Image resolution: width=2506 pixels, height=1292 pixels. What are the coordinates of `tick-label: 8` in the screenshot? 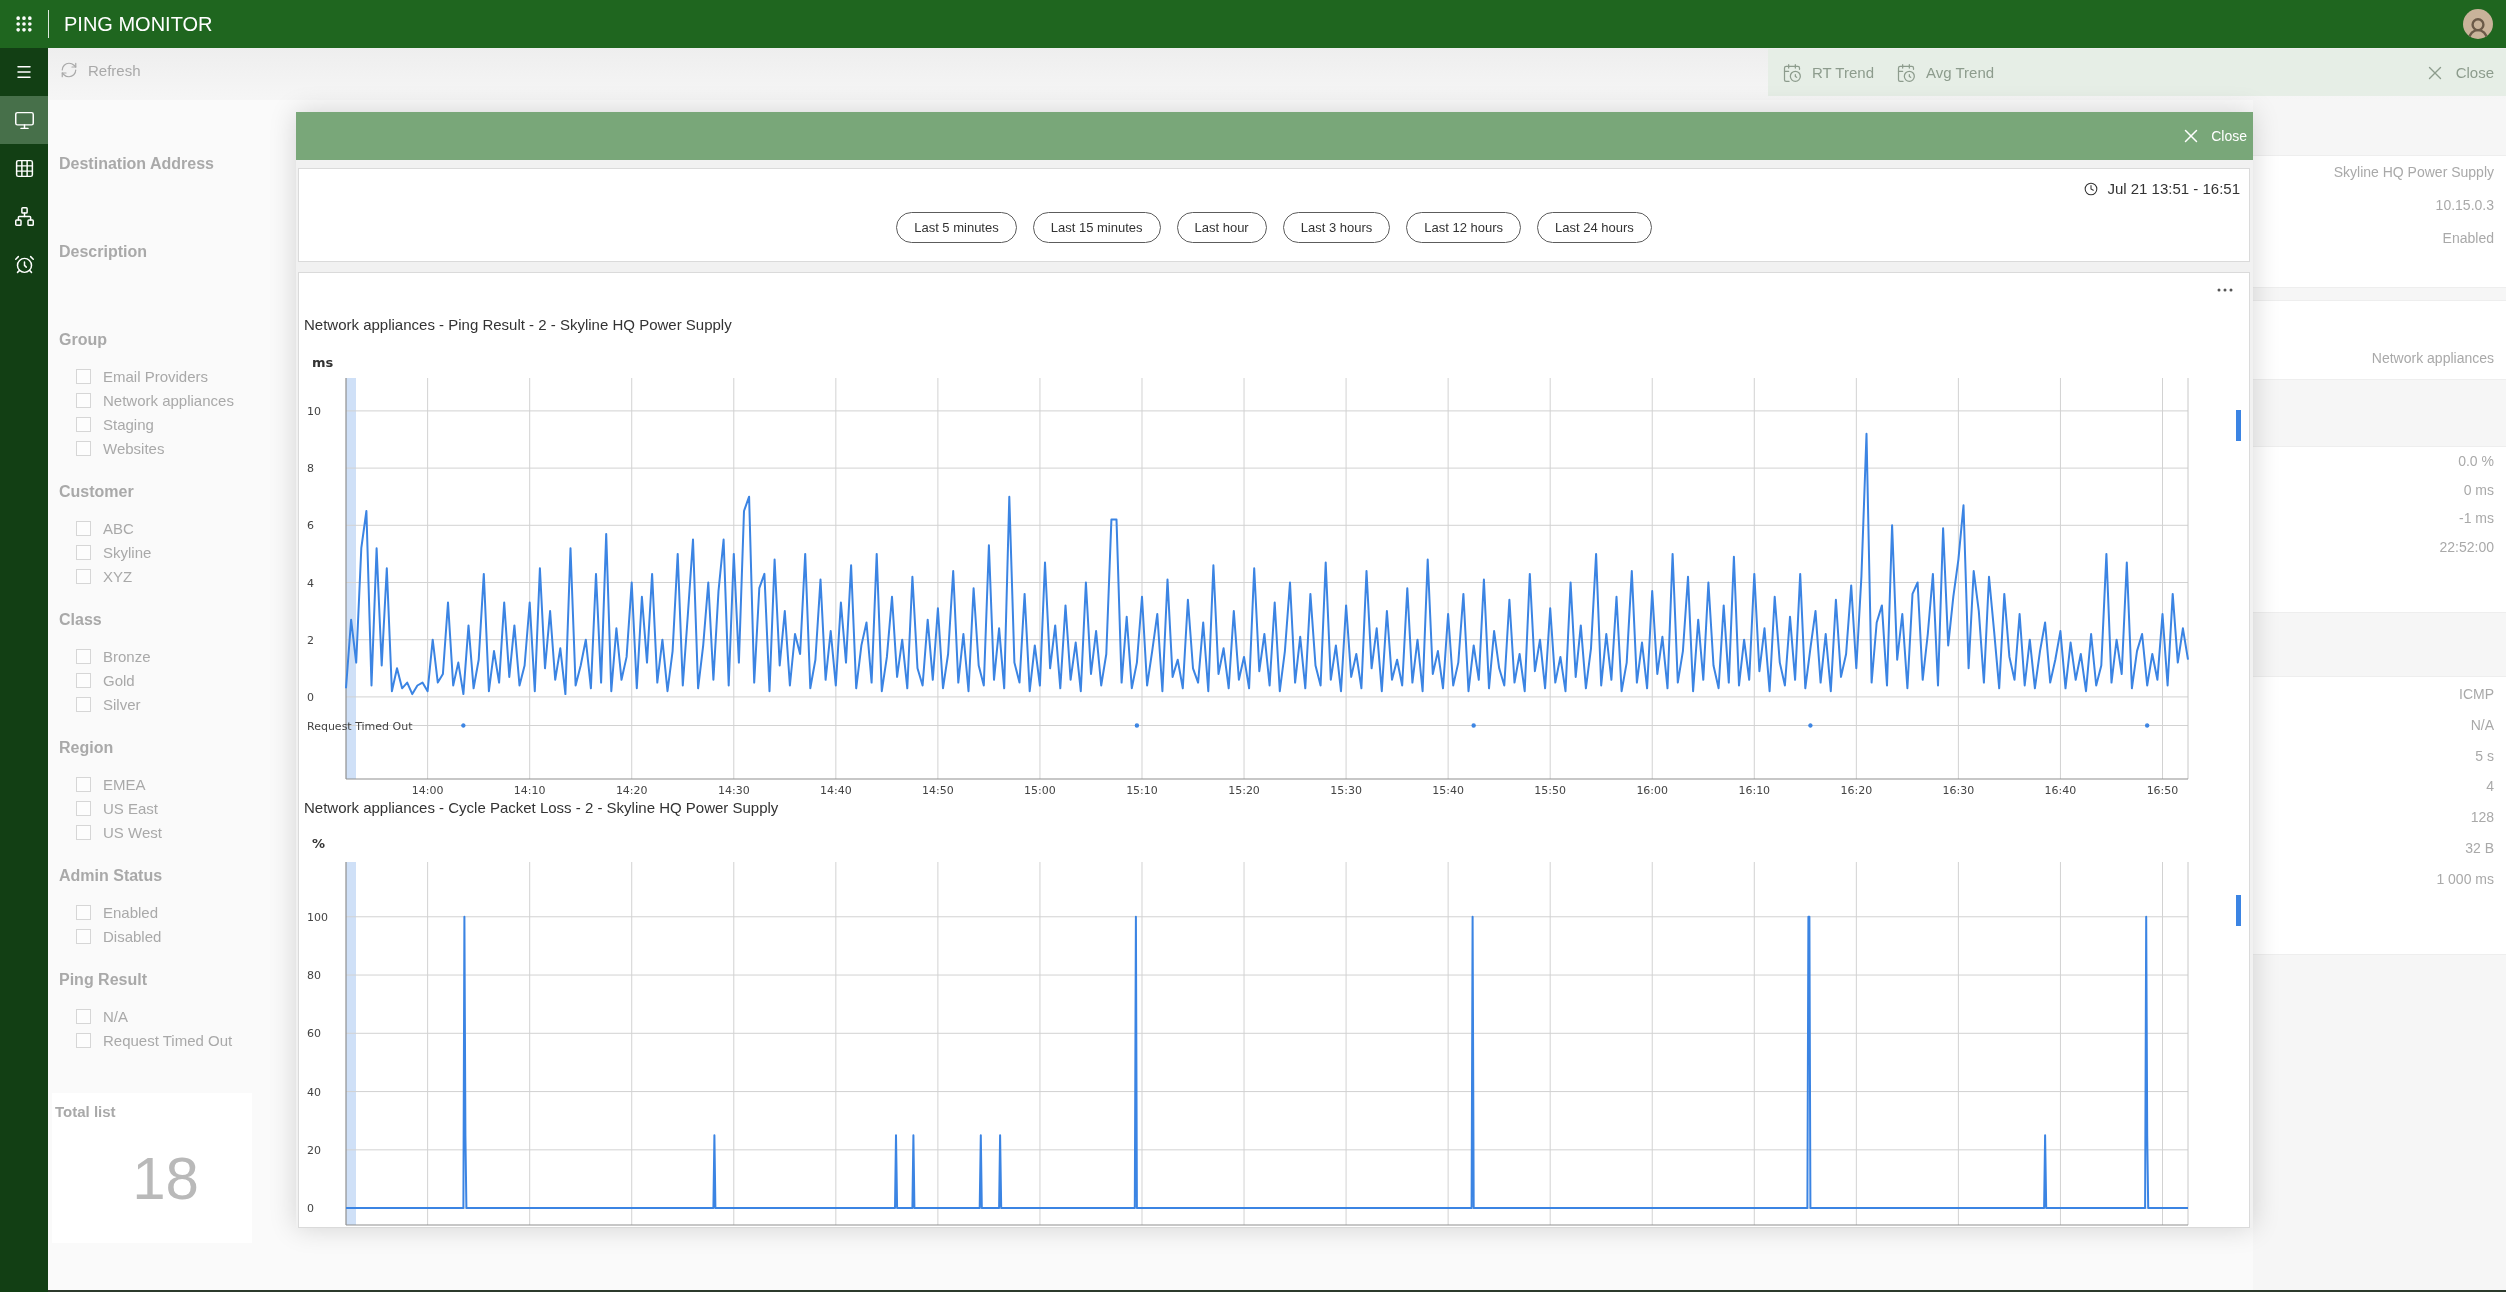 It's located at (310, 469).